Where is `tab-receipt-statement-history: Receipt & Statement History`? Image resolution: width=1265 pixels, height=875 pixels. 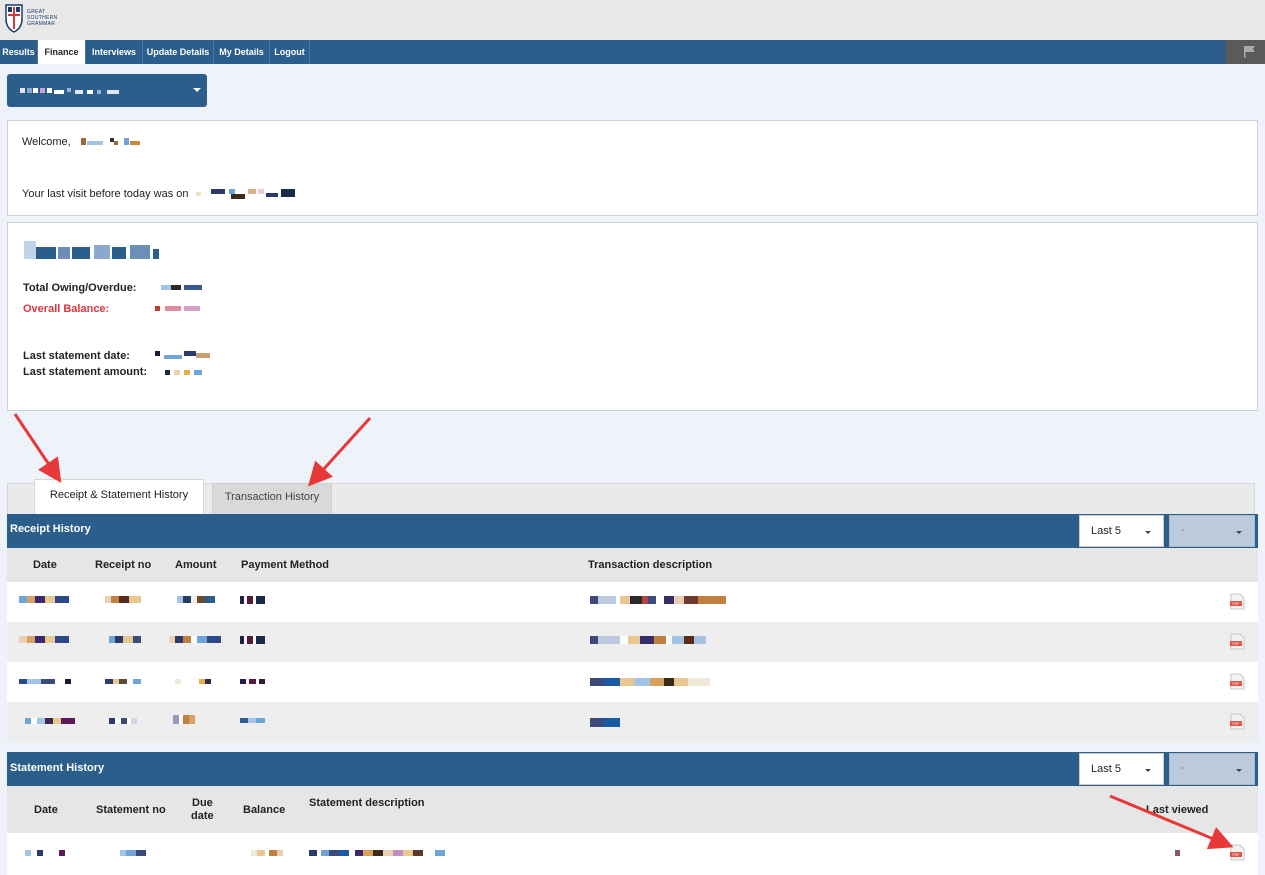
tab-receipt-statement-history: Receipt & Statement History is located at coordinates (119, 496).